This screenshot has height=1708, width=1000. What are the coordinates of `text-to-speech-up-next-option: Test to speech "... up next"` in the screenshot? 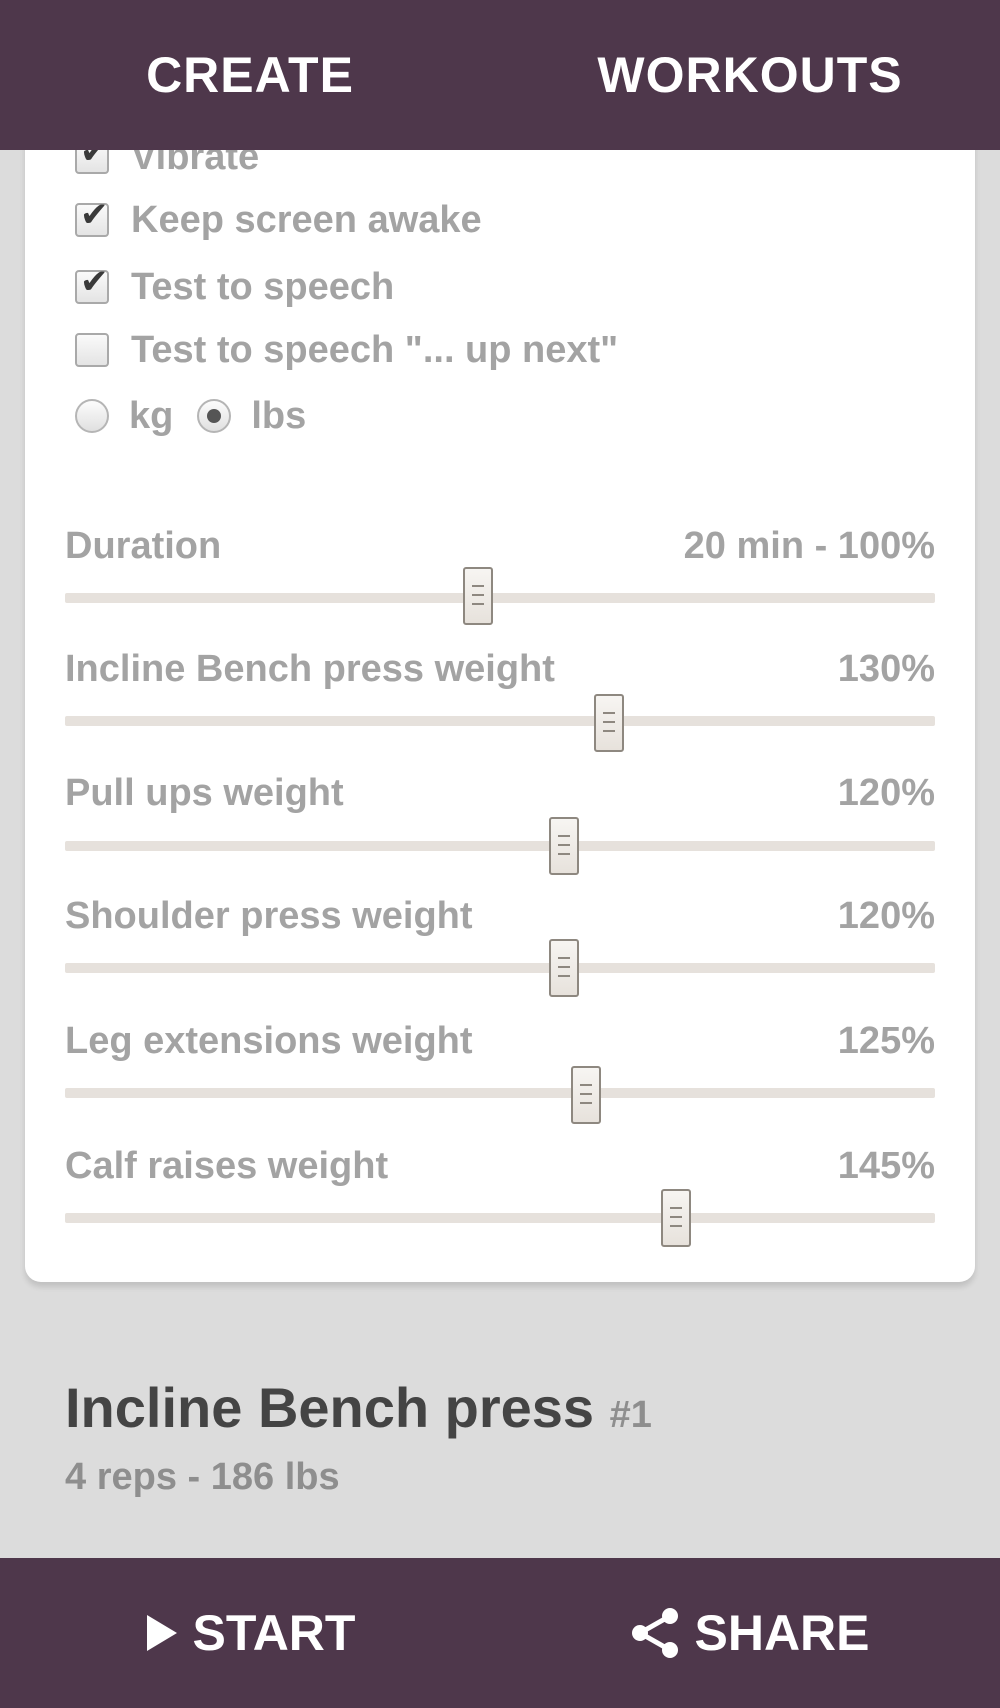 It's located at (346, 350).